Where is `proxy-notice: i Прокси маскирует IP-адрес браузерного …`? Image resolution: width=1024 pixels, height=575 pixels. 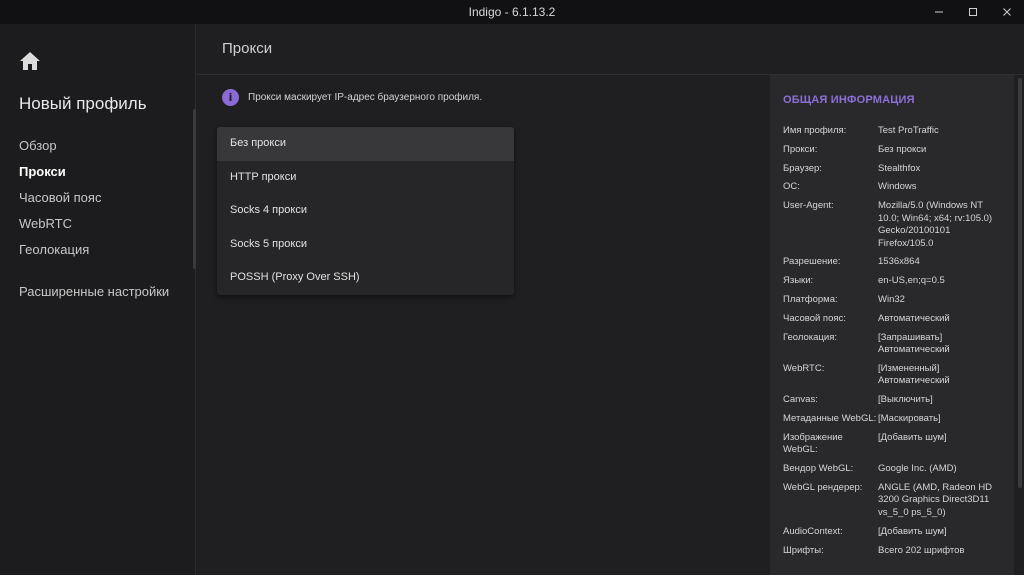 proxy-notice: i Прокси маскирует IP-адрес браузерного … is located at coordinates (352, 97).